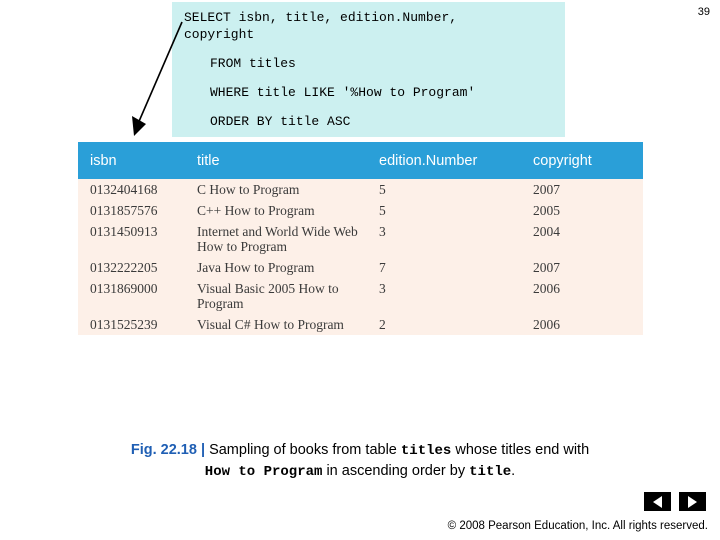  Describe the element at coordinates (343, 92) in the screenshot. I see `sql-line-4: WHERE title LIKE '%How to Program'` at that location.